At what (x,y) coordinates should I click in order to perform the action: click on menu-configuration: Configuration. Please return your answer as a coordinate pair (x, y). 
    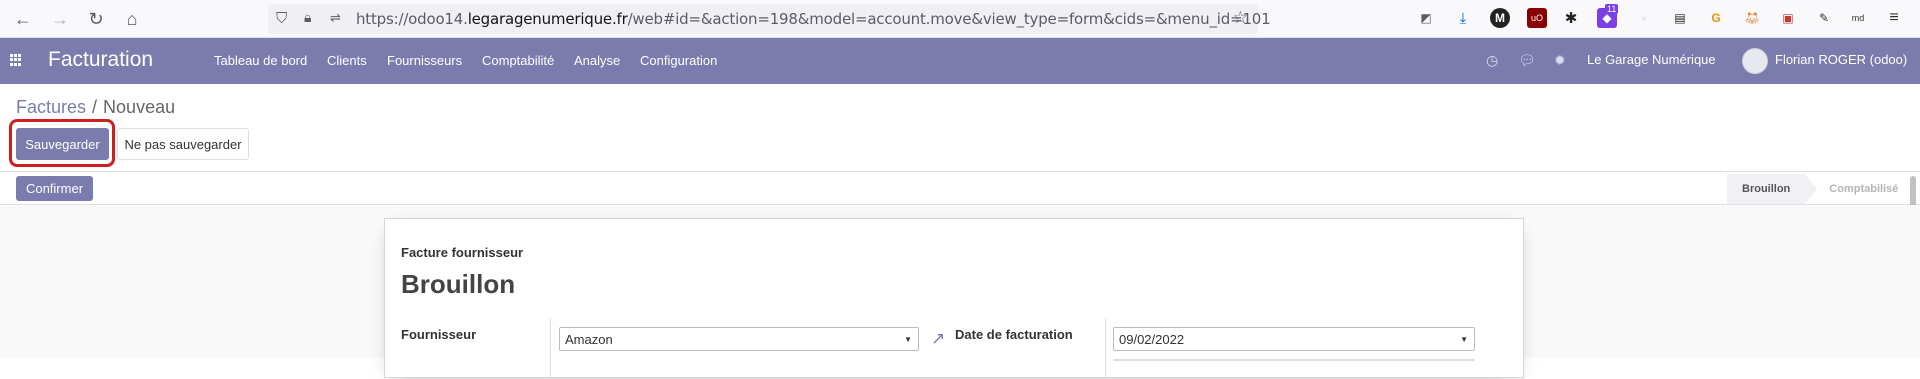
    Looking at the image, I should click on (678, 60).